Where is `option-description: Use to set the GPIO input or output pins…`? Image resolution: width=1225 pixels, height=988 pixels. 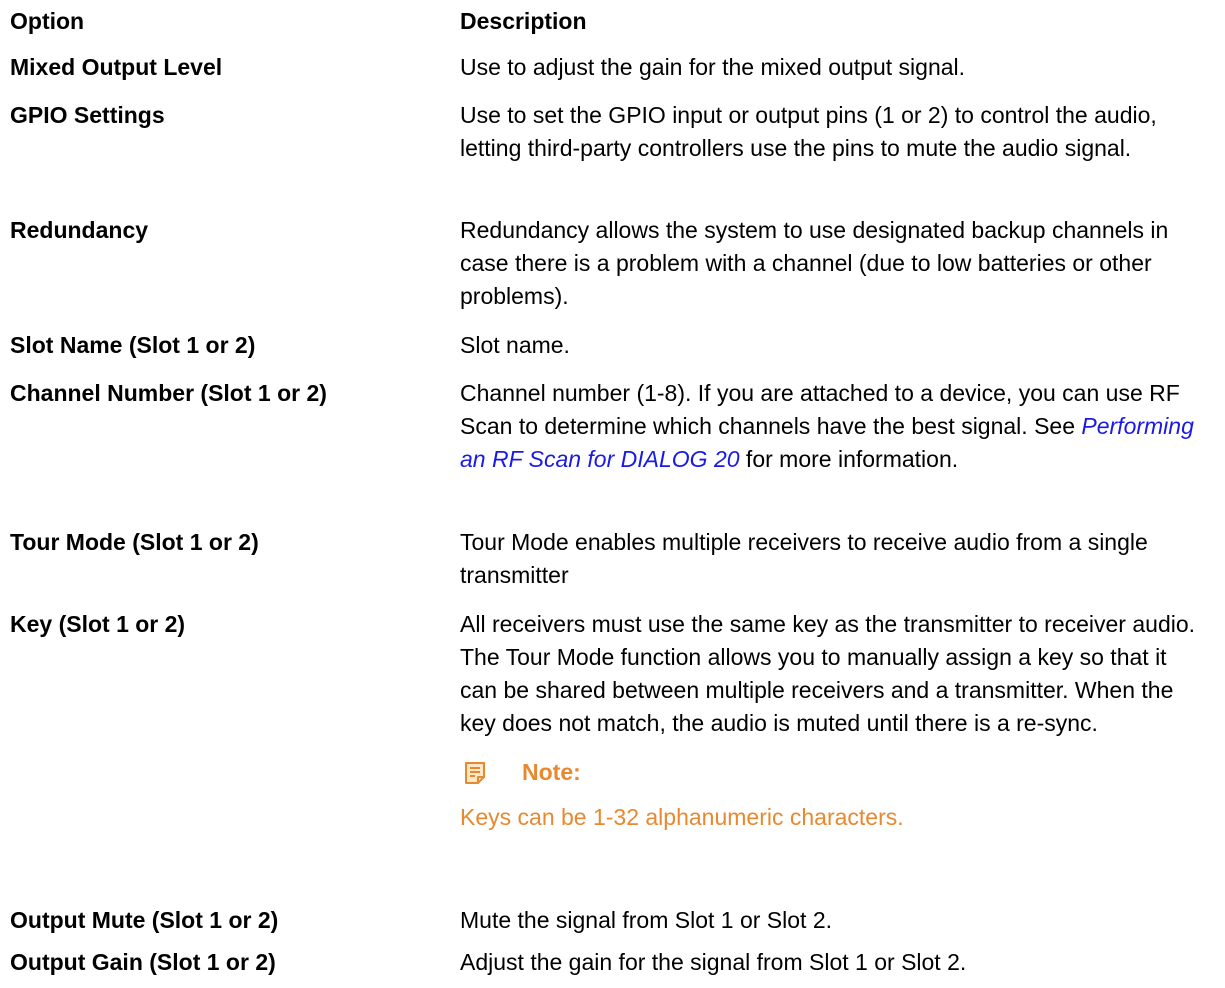 option-description: Use to set the GPIO input or output pins… is located at coordinates (808, 131).